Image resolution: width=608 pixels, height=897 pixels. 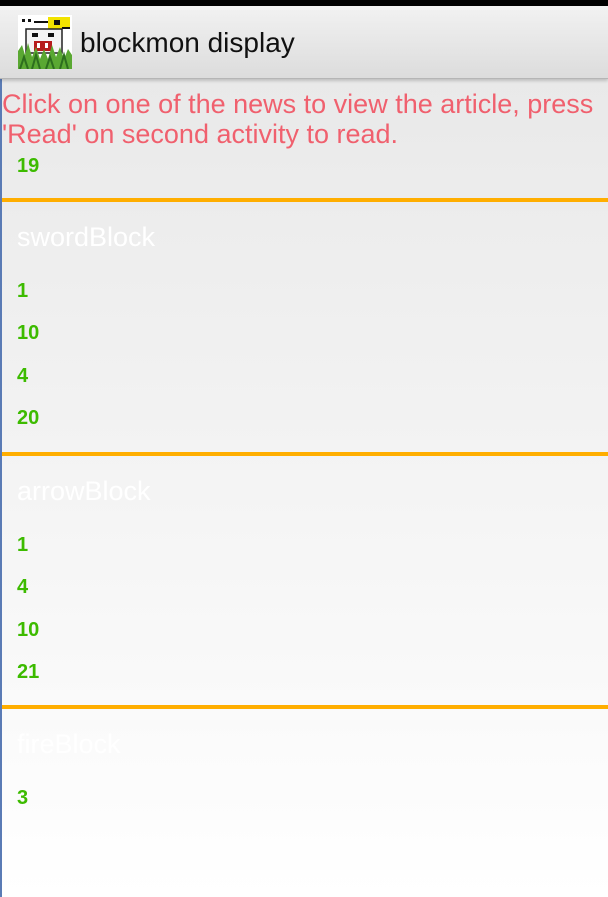 I want to click on list-item-title: swordBlock, so click(x=86, y=237).